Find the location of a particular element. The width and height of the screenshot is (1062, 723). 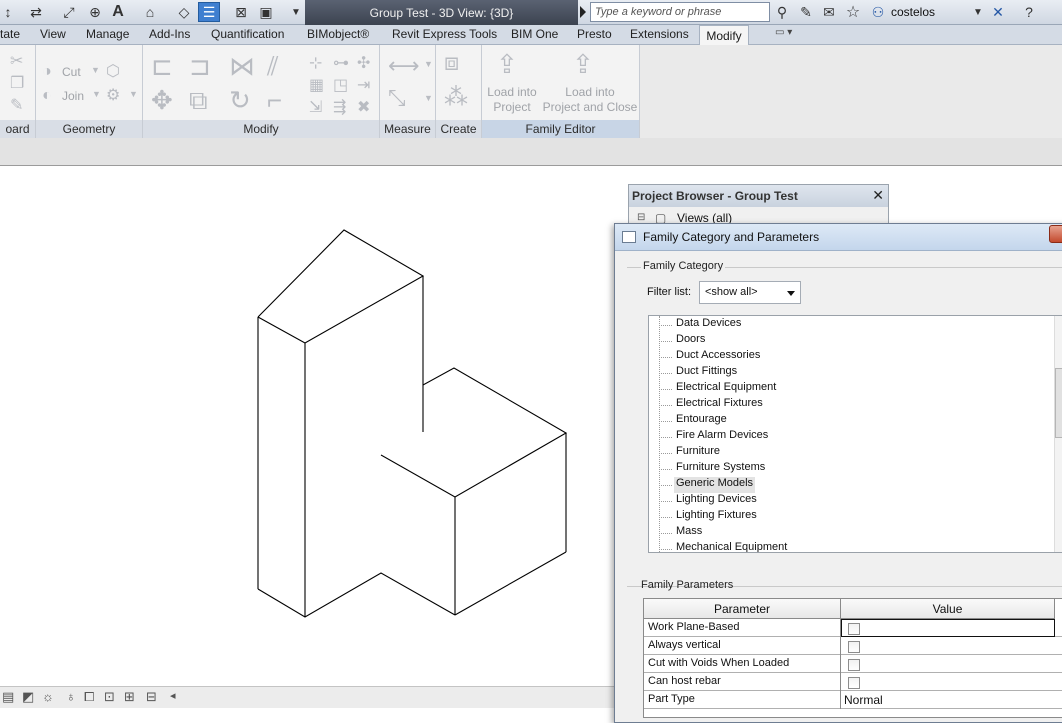

category-item: Entourage is located at coordinates (701, 421).